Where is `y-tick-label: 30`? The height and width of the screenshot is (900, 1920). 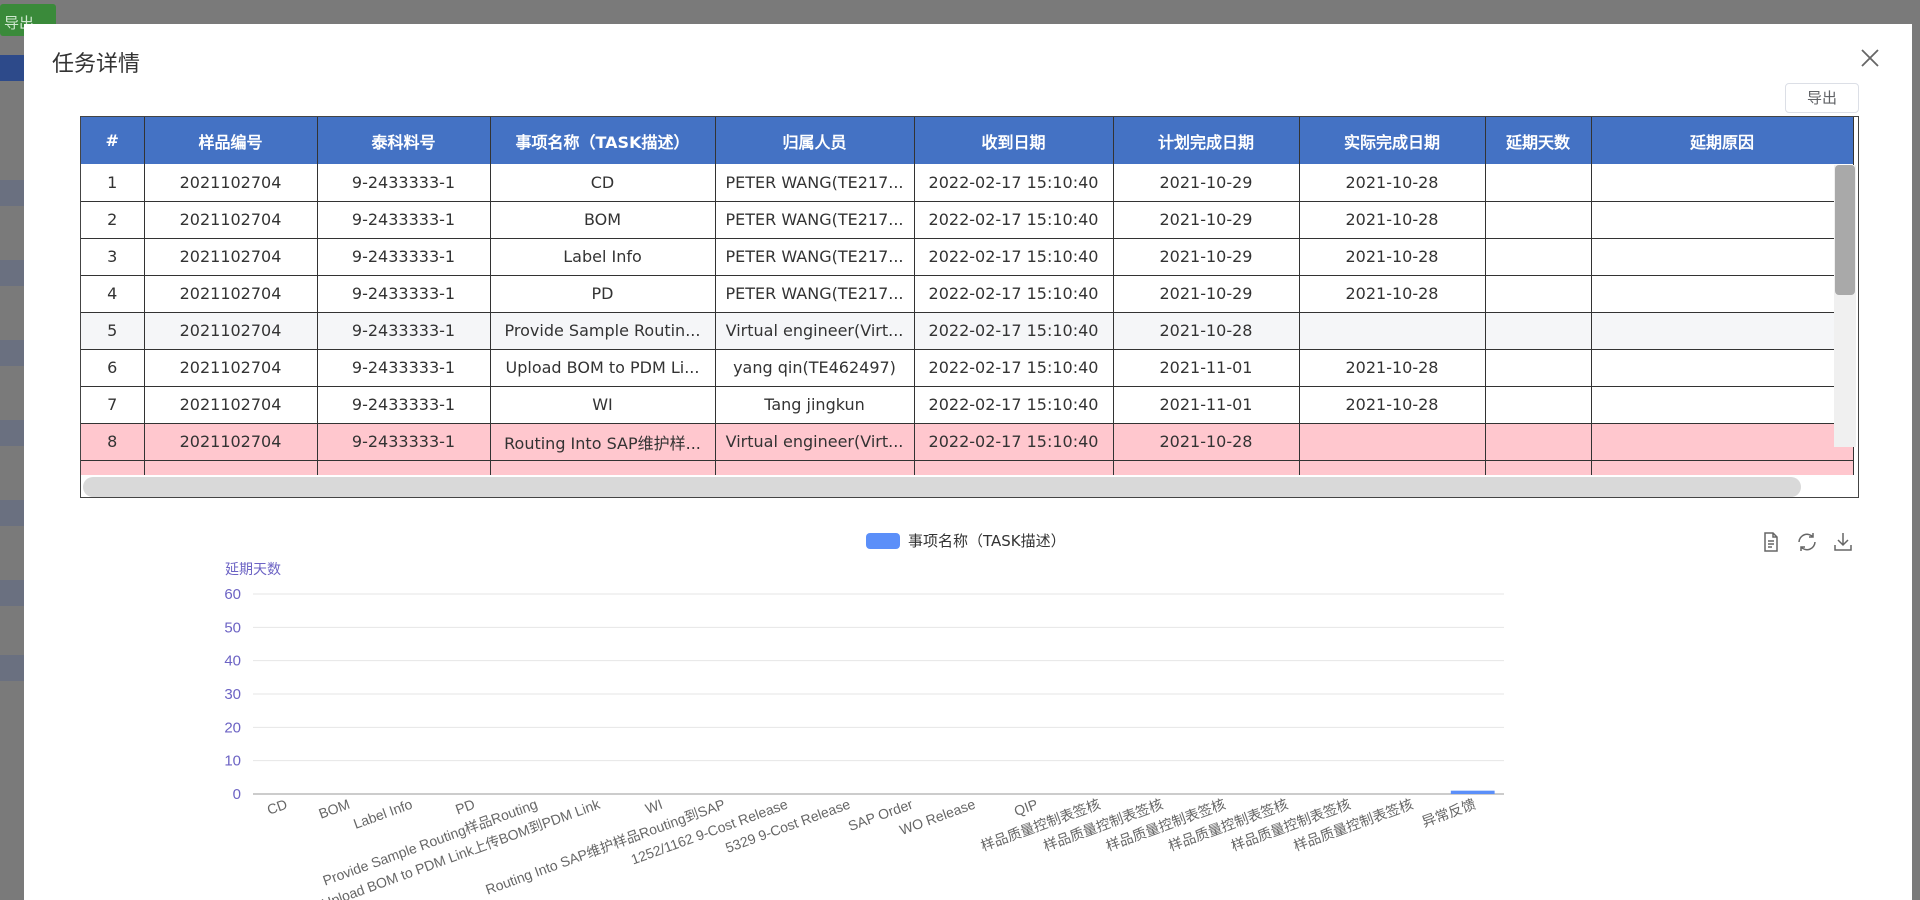 y-tick-label: 30 is located at coordinates (232, 694).